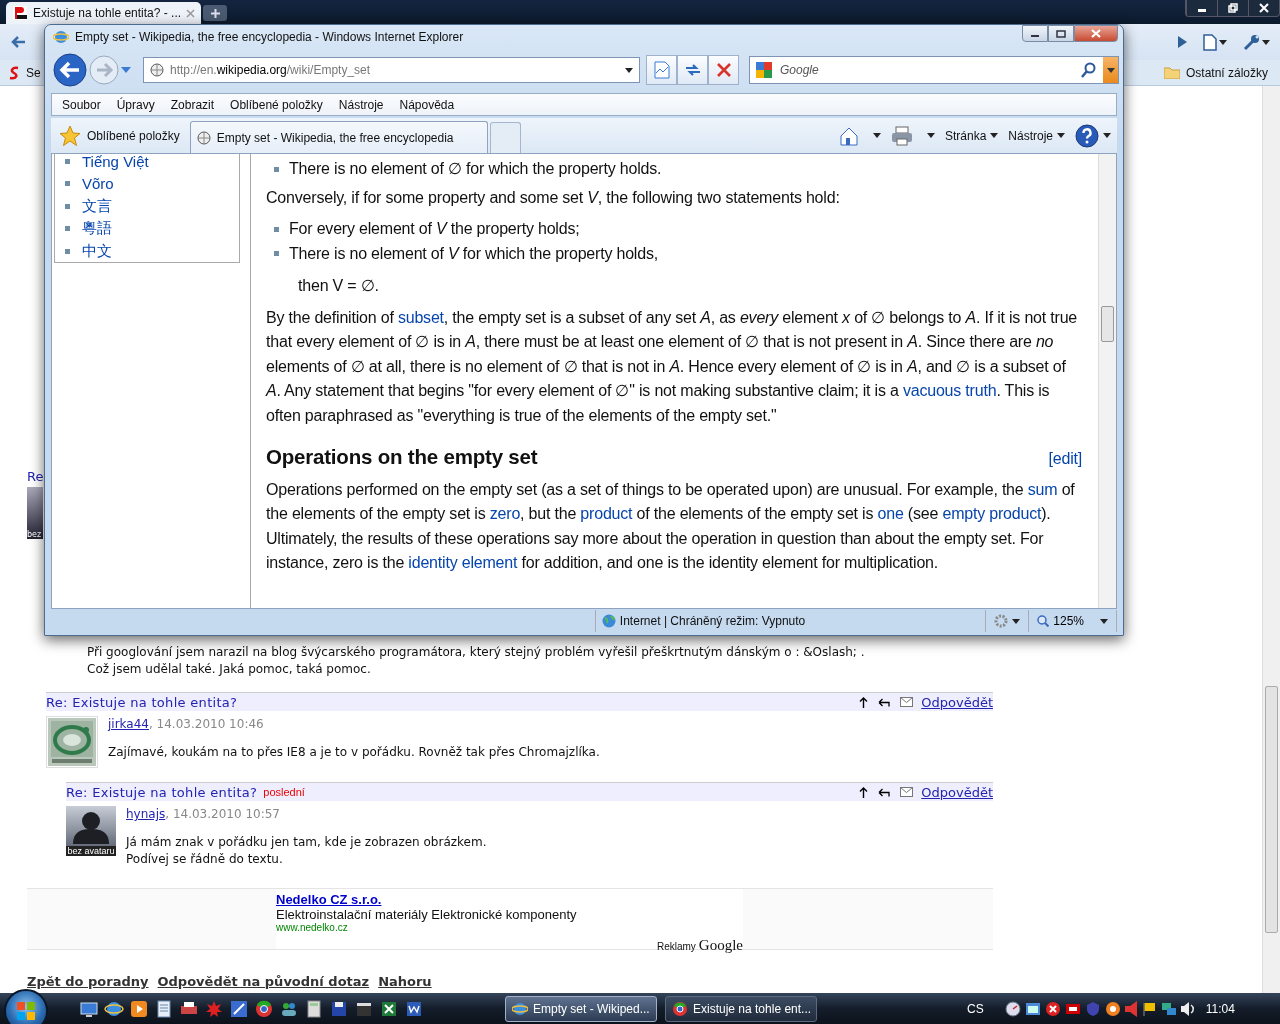  Describe the element at coordinates (239, 1008) in the screenshot. I see `pen-icon` at that location.